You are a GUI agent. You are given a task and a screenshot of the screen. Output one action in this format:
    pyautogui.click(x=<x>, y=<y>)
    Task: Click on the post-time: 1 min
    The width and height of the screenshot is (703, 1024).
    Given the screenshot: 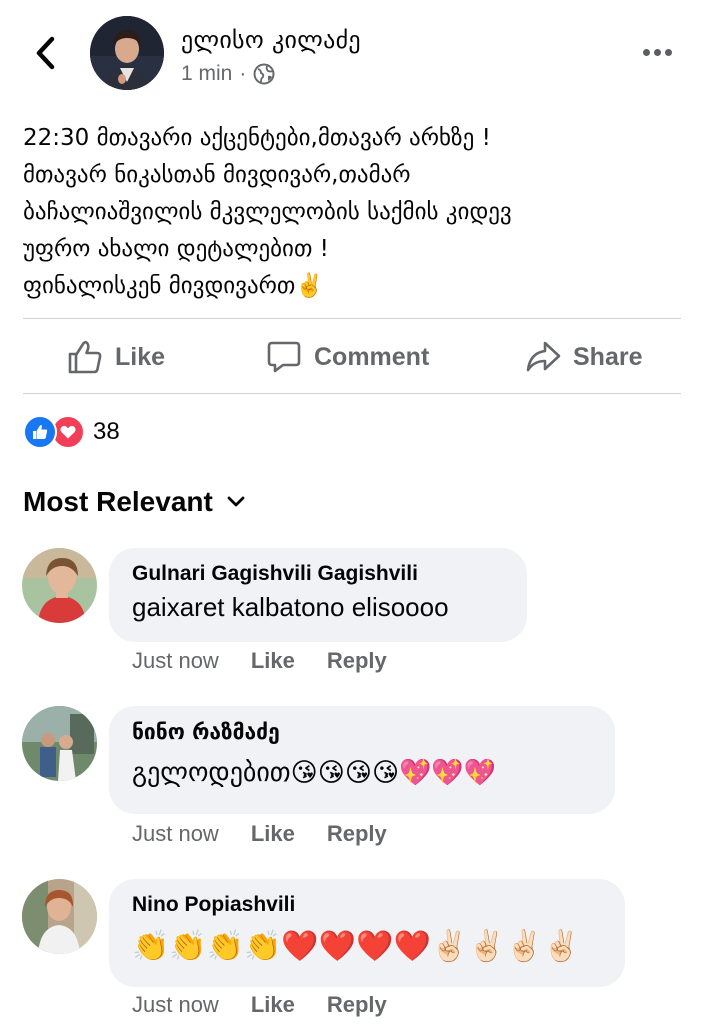 What is the action you would take?
    pyautogui.click(x=206, y=74)
    